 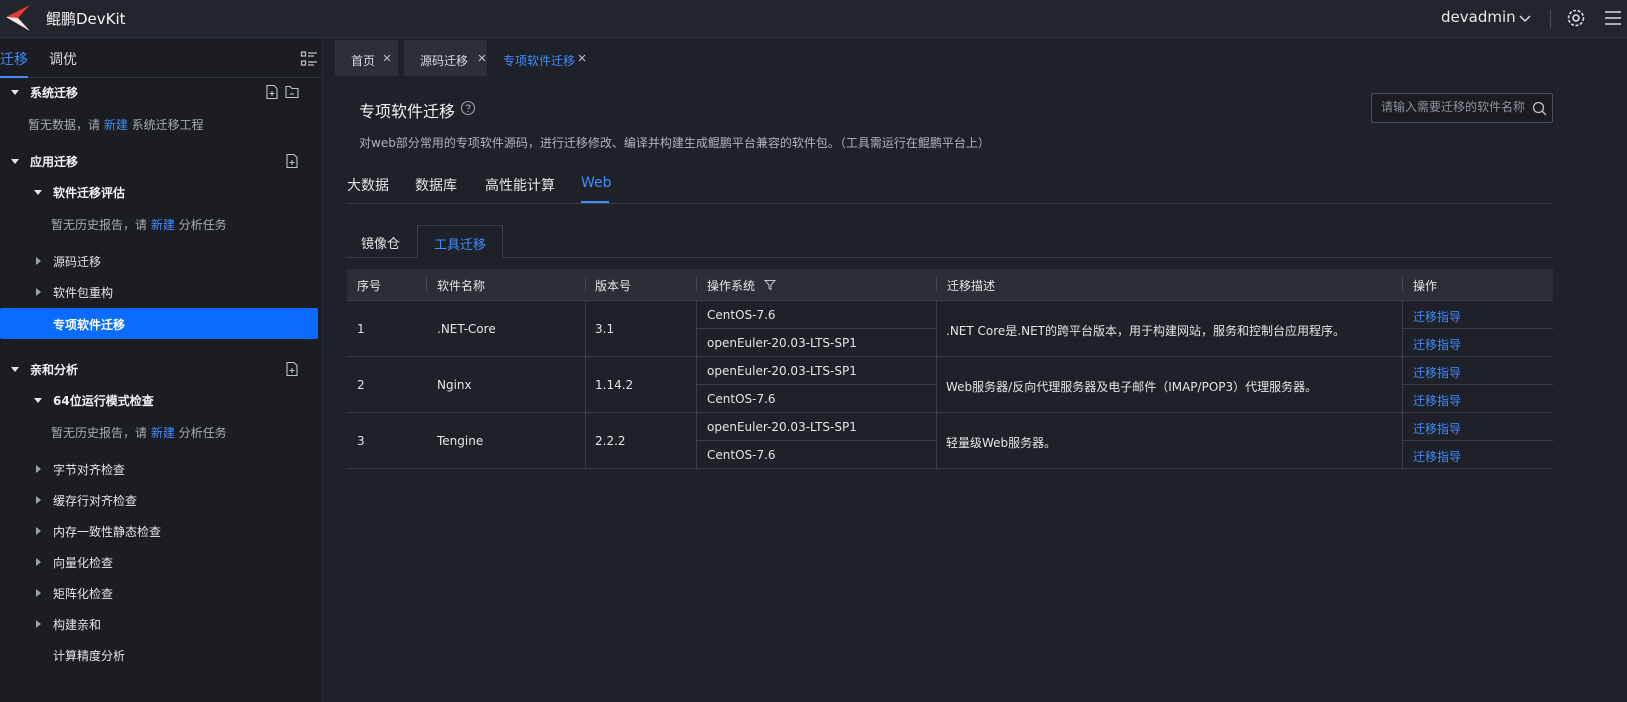 What do you see at coordinates (461, 286) in the screenshot?
I see `header-name: 软件名称` at bounding box center [461, 286].